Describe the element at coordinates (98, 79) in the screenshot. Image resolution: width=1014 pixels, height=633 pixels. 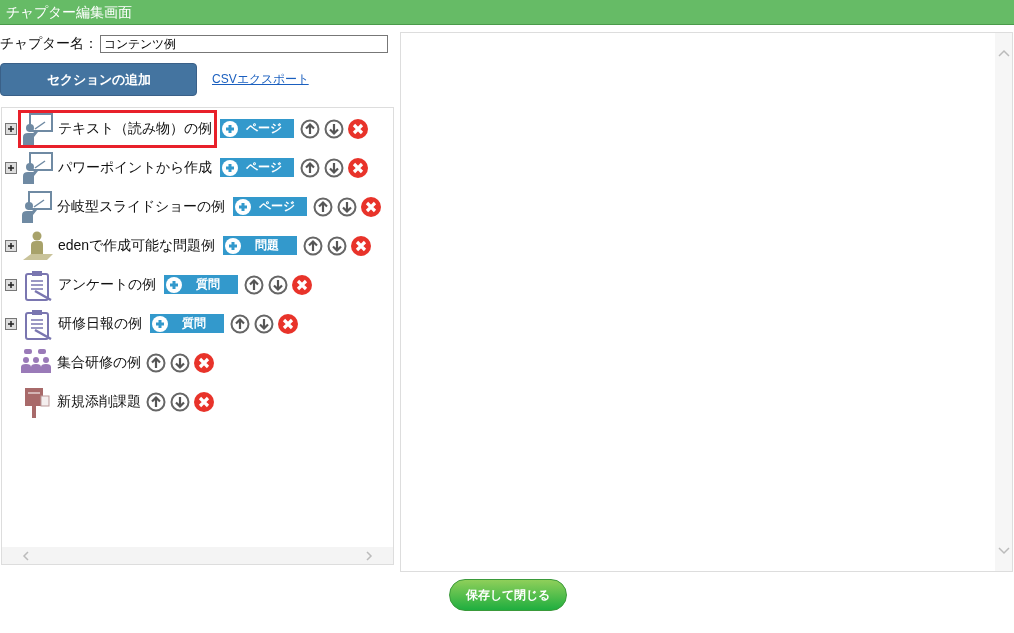
I see `add-section-button: セクションの追加` at that location.